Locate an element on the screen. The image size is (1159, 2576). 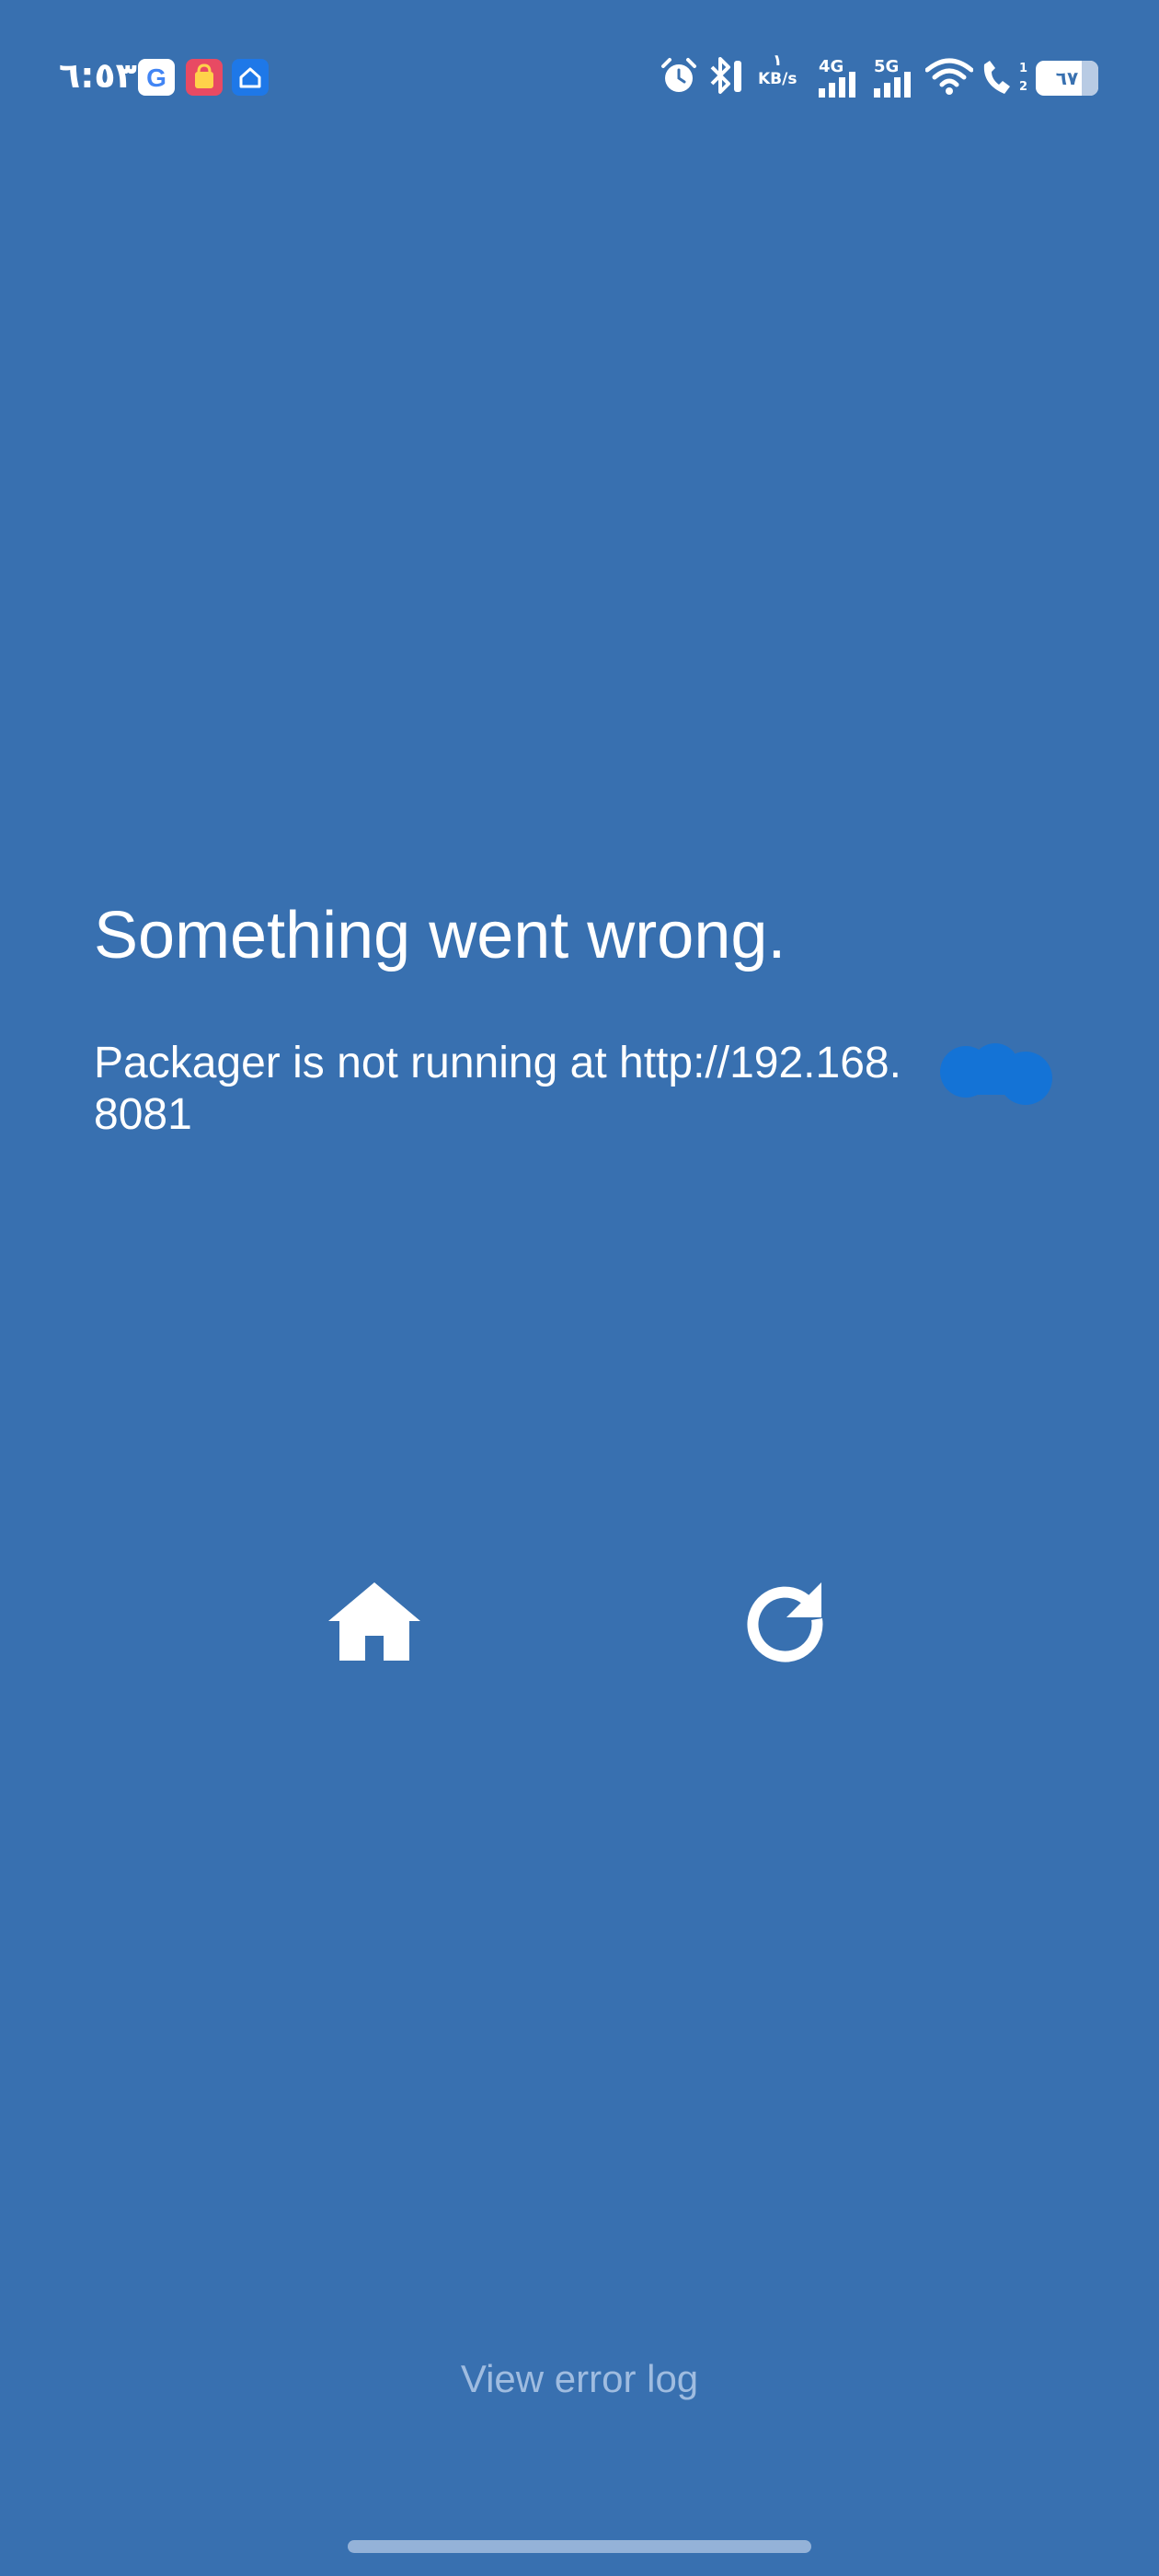
network-speed-value: ١ is located at coordinates (778, 61).